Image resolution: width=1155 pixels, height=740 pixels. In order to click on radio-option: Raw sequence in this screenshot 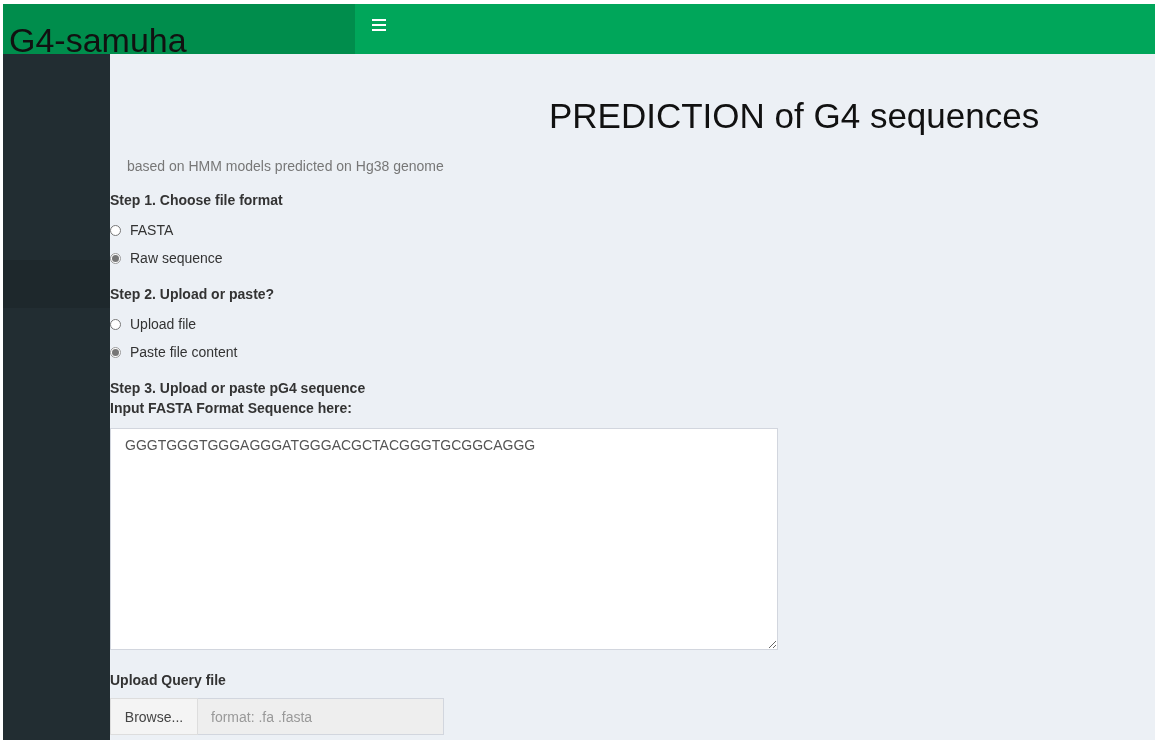, I will do `click(632, 258)`.